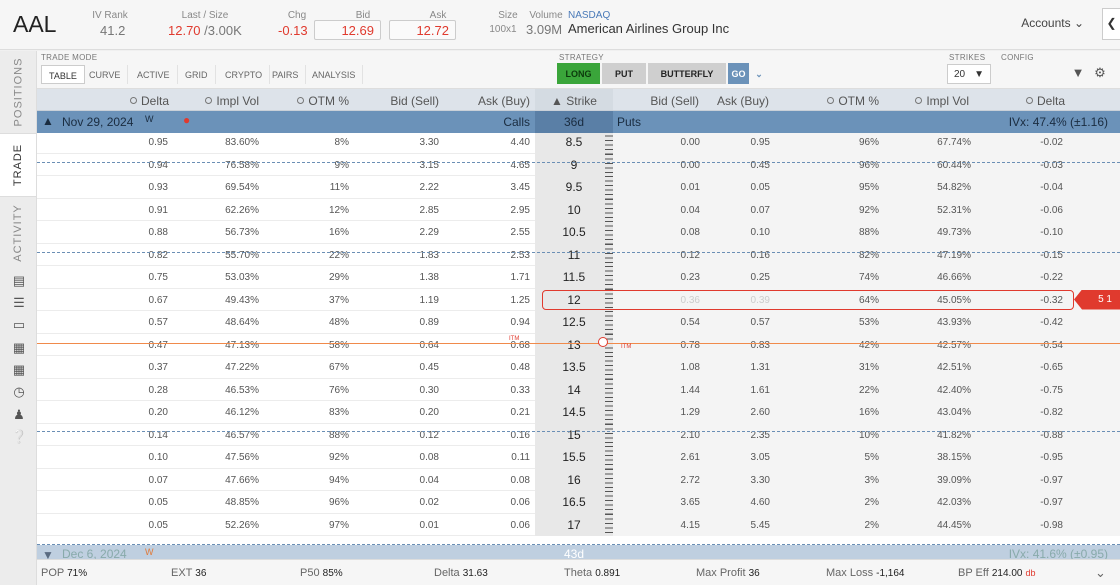 Image resolution: width=1120 pixels, height=585 pixels. Describe the element at coordinates (741, 210) in the screenshot. I see `cell-pa: 0.07` at that location.